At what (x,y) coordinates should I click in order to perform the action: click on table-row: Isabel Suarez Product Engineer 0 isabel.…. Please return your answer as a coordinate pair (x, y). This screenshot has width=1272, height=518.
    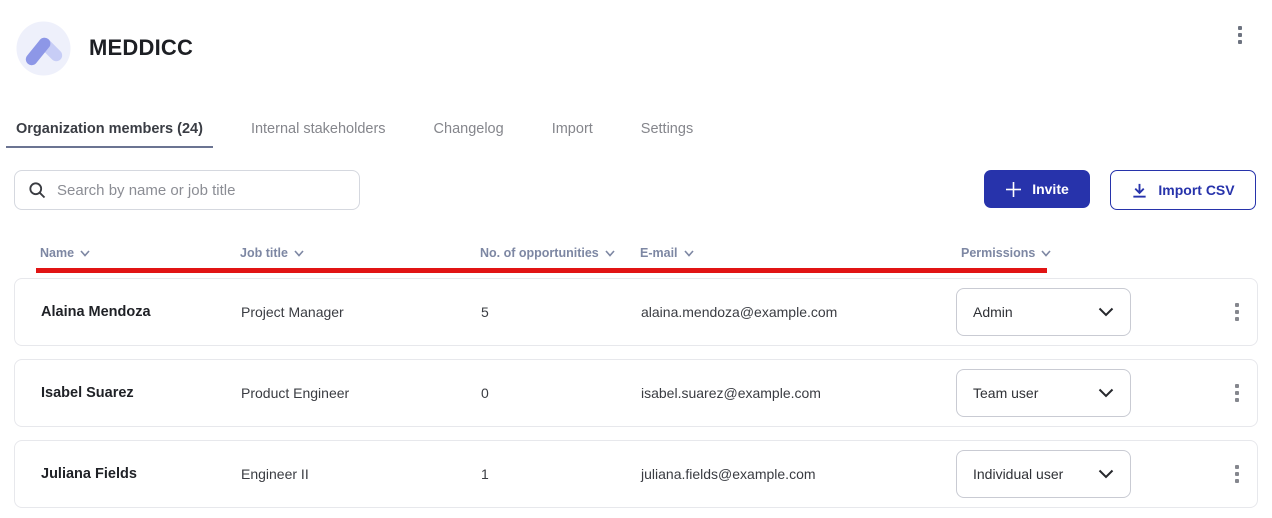
    Looking at the image, I should click on (636, 393).